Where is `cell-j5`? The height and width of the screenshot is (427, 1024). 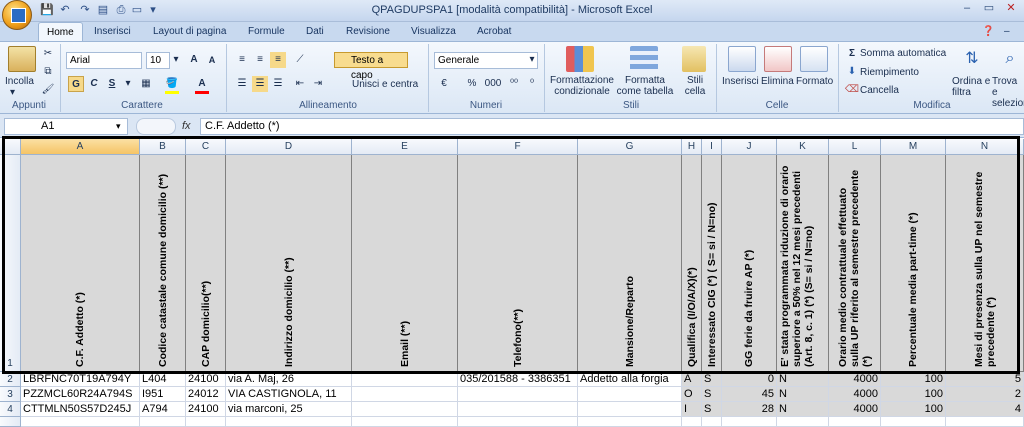 cell-j5 is located at coordinates (749, 422).